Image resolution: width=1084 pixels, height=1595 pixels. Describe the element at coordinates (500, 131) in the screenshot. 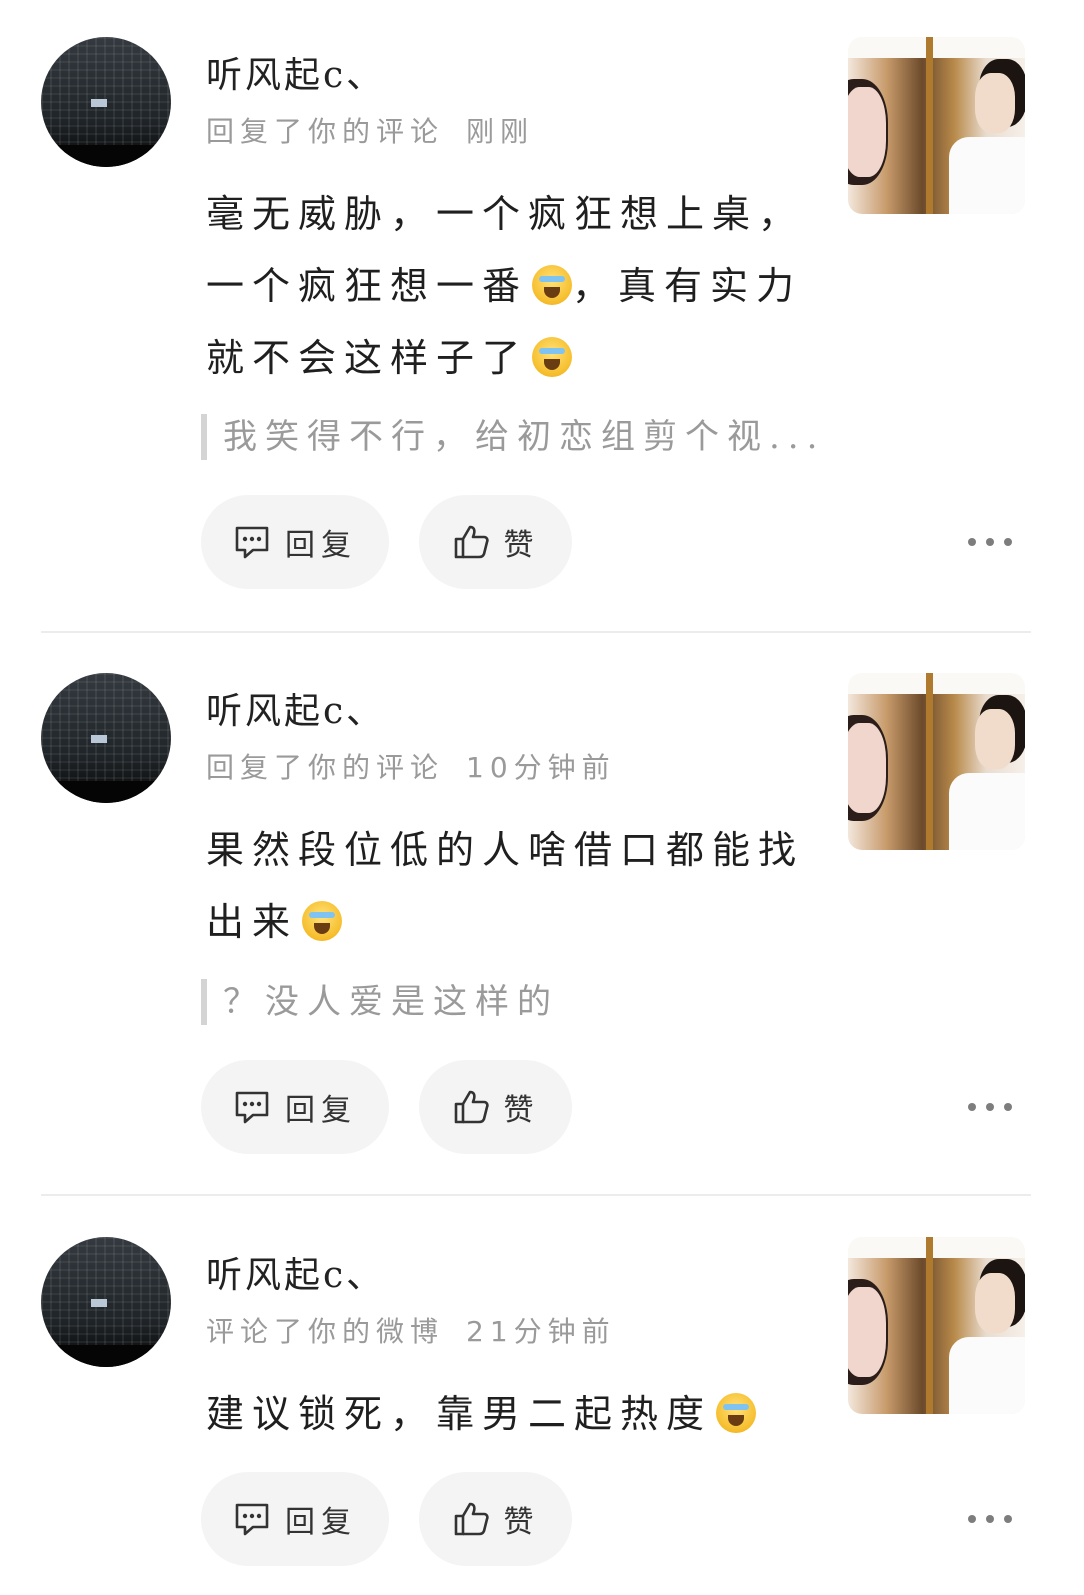

I see `timestamp: 刚刚` at that location.